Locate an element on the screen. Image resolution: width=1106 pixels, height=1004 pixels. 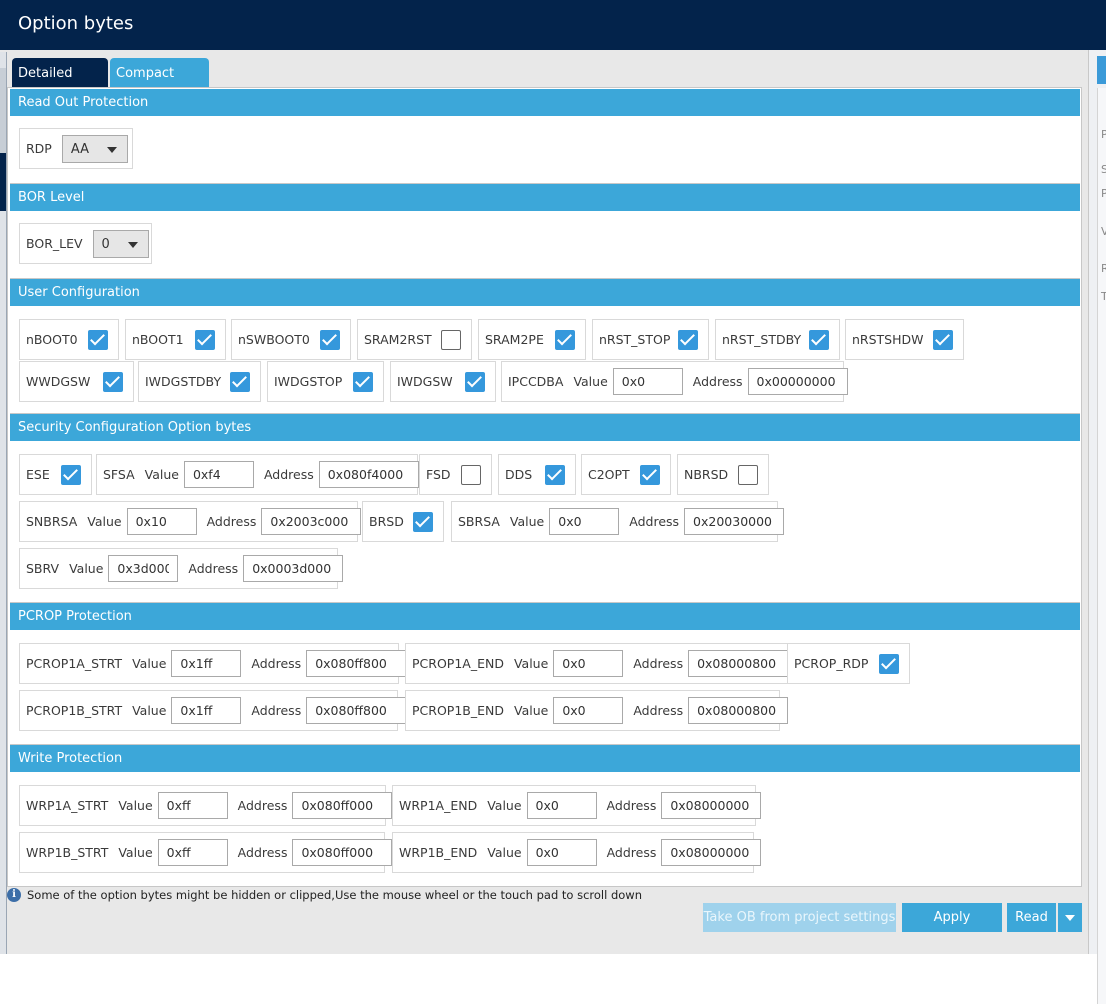
wrp1b-strt-field: WRP1B_STRT Value Address is located at coordinates (206, 852).